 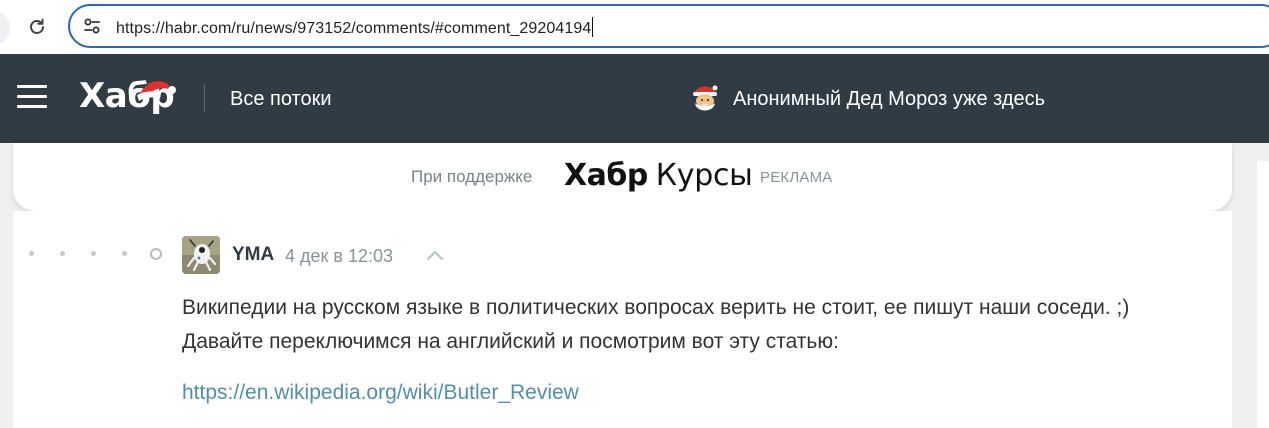 I want to click on avatar-image, so click(x=201, y=255).